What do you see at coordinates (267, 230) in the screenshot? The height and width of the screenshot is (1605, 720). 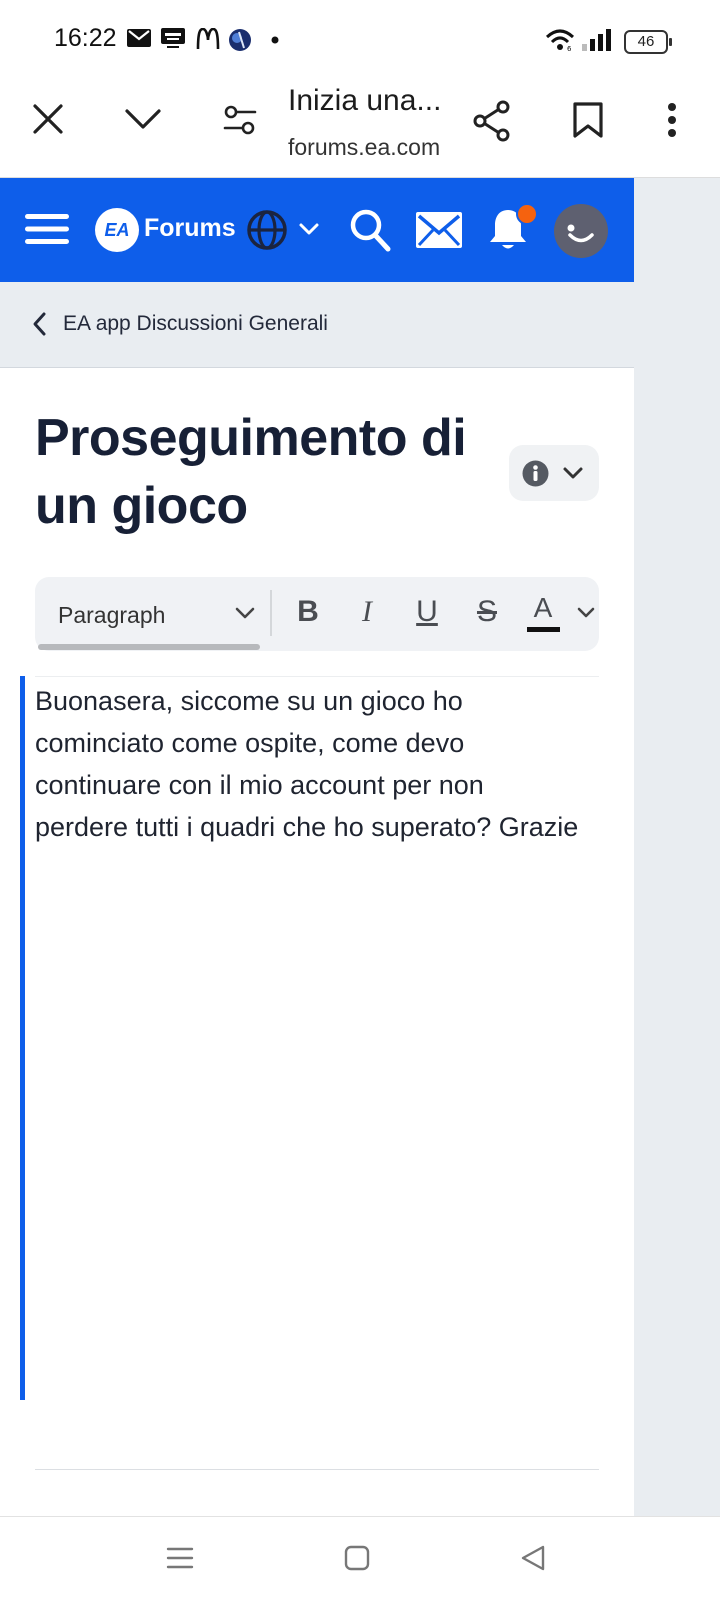 I see `globe-icon` at bounding box center [267, 230].